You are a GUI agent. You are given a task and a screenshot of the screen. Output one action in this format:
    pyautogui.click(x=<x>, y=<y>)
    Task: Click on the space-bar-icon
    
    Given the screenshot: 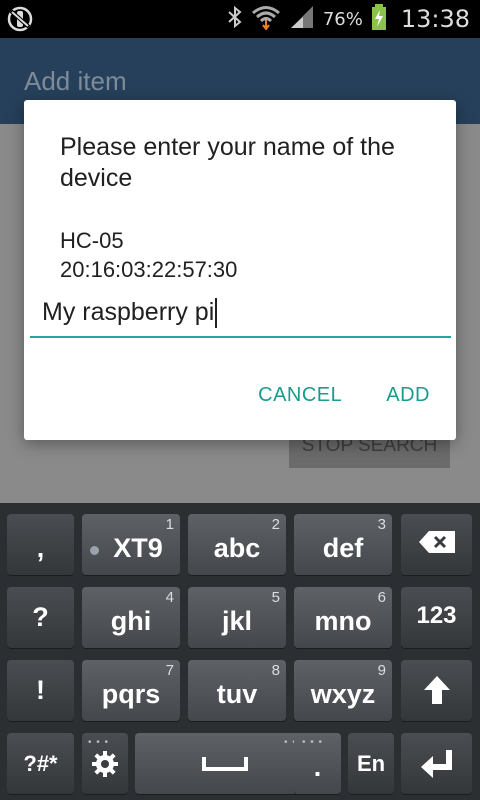 What is the action you would take?
    pyautogui.click(x=225, y=764)
    